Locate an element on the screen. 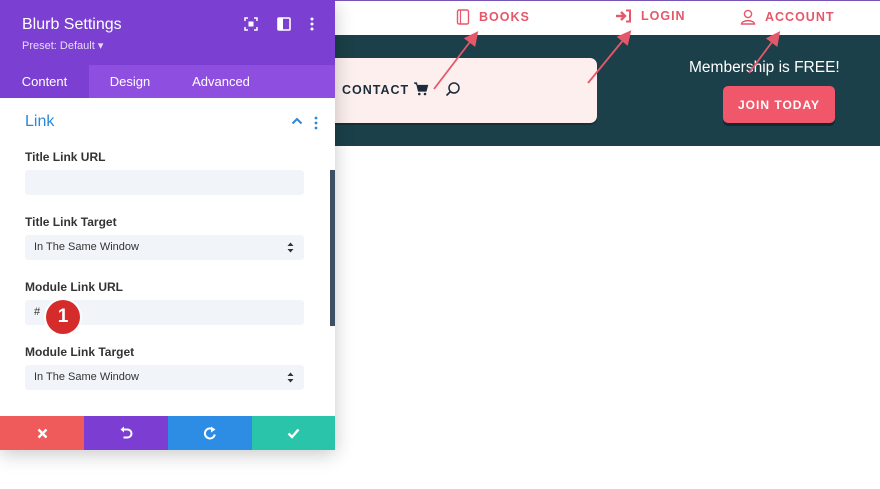 The width and height of the screenshot is (880, 489). title-link-target-select: In The Same Window is located at coordinates (164, 247).